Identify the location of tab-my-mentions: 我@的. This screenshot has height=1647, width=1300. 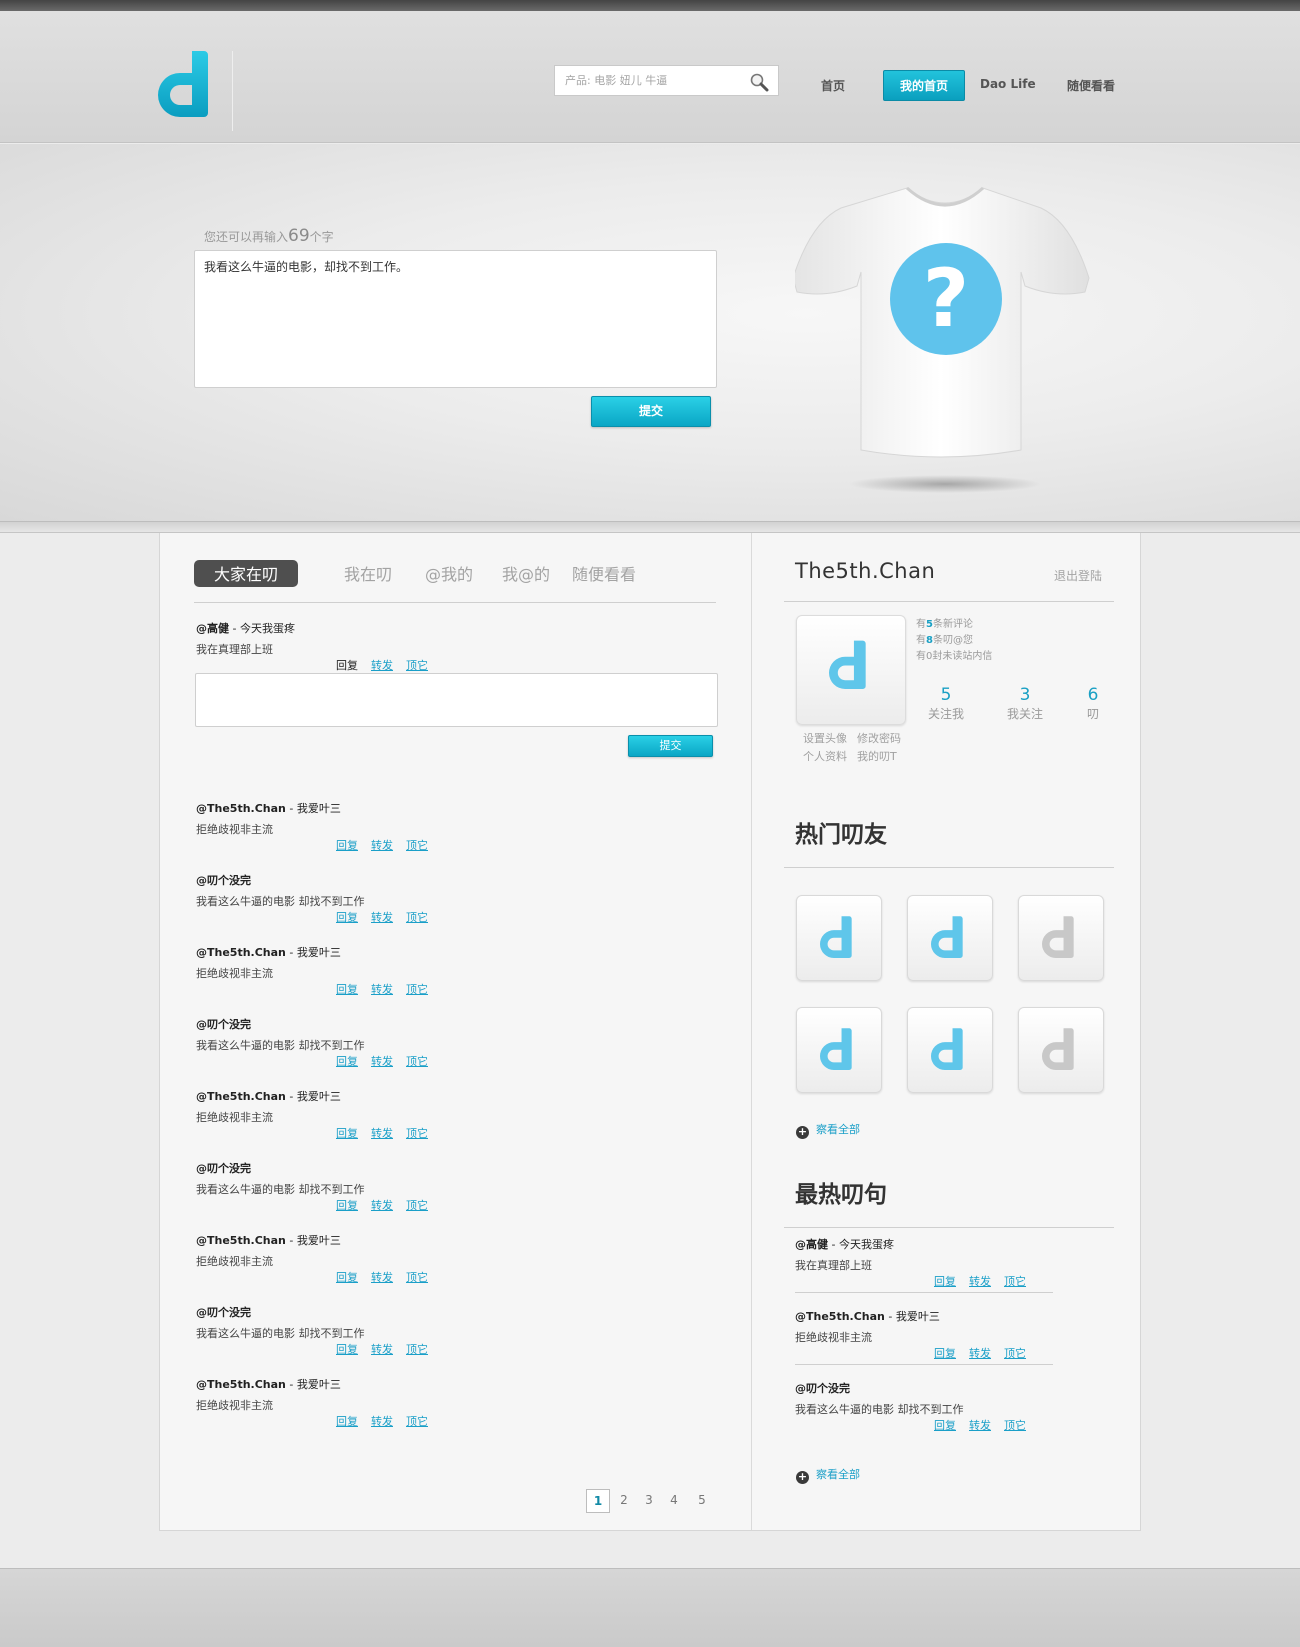
(526, 573).